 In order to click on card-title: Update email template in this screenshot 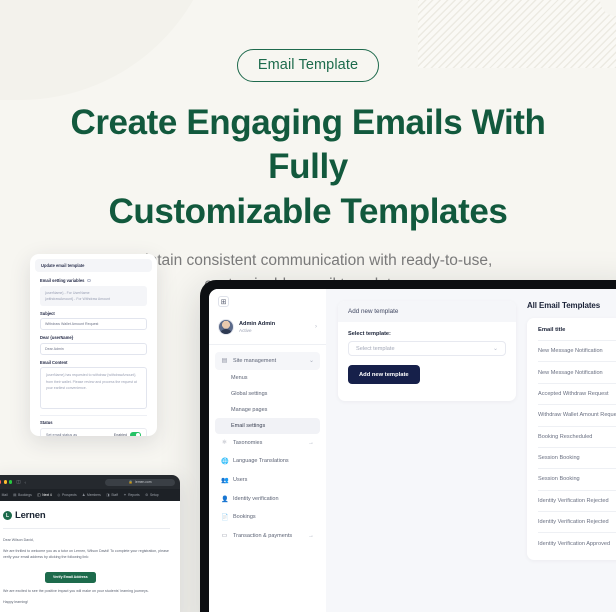, I will do `click(93, 265)`.